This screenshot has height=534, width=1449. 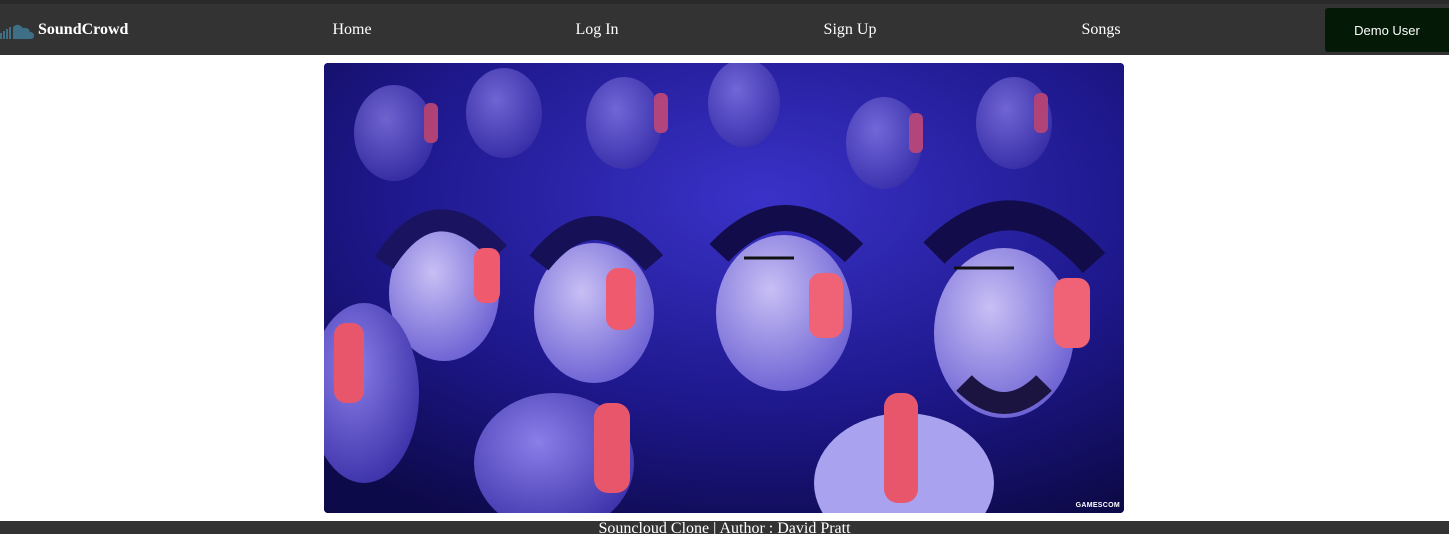 I want to click on brand-logo-link: SoundCrowd, so click(x=64, y=29).